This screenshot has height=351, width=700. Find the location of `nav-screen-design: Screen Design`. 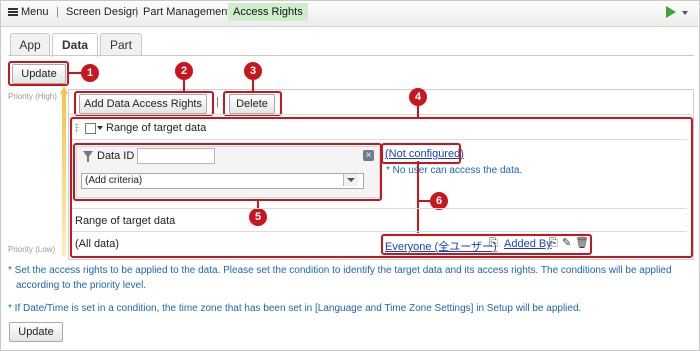

nav-screen-design: Screen Design is located at coordinates (102, 12).